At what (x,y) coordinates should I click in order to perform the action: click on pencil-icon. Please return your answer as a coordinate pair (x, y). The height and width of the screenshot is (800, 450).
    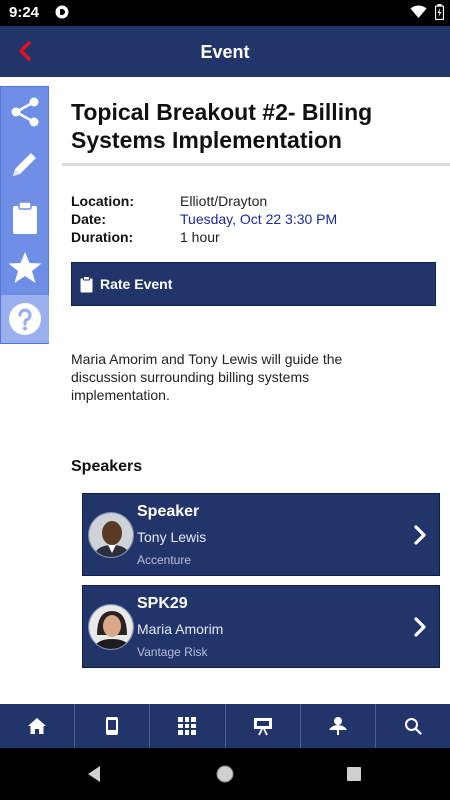
    Looking at the image, I should click on (24, 164).